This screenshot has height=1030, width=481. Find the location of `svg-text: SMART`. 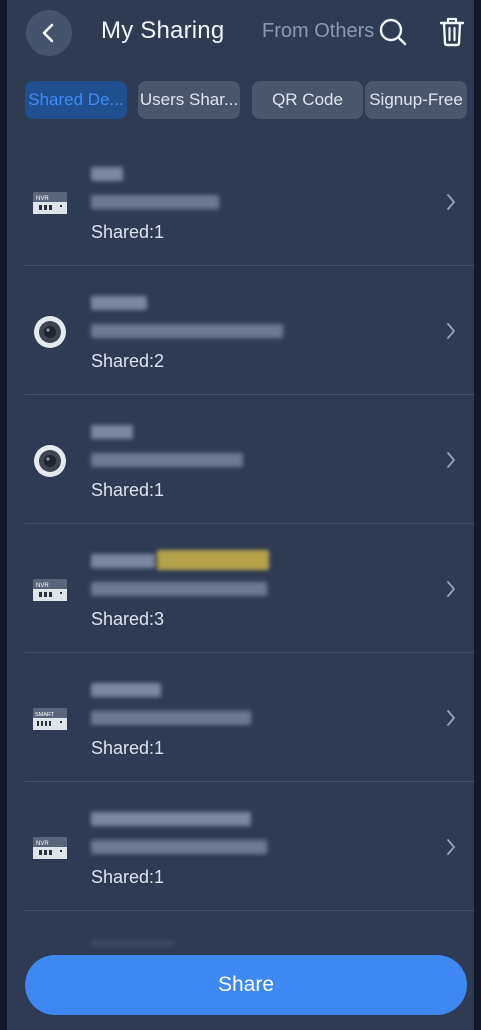

svg-text: SMART is located at coordinates (45, 715).